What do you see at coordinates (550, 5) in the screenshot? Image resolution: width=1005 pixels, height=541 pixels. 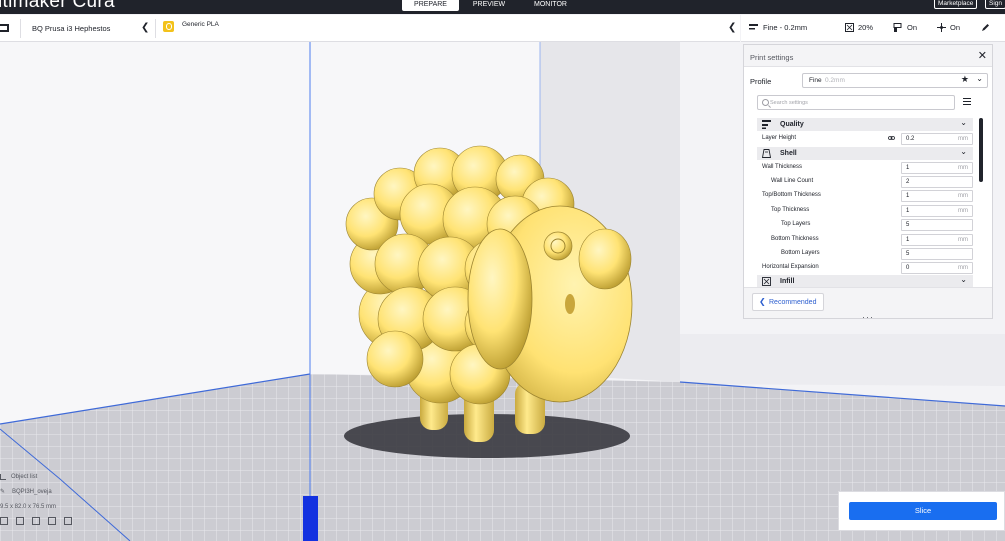 I see `tab-monitor: MONITOR` at bounding box center [550, 5].